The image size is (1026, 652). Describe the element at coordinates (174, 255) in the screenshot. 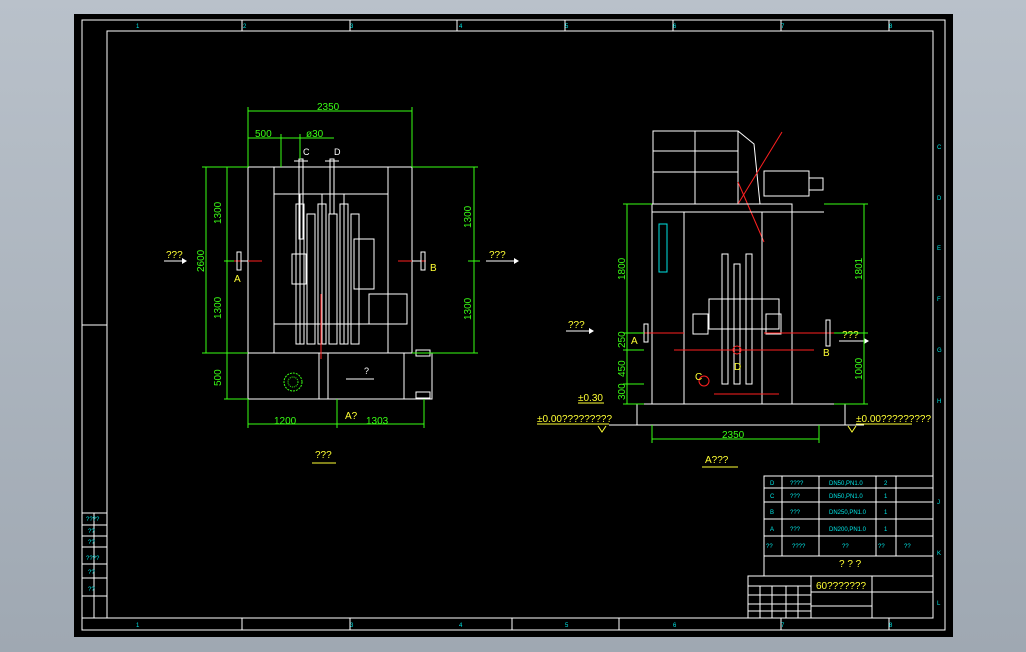

I see `front-flow-label-left: ???` at that location.